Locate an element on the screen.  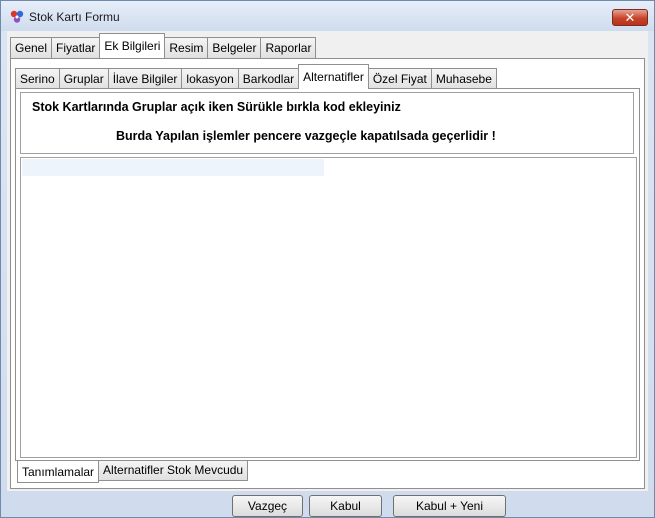
stok-app-icon is located at coordinates (17, 17).